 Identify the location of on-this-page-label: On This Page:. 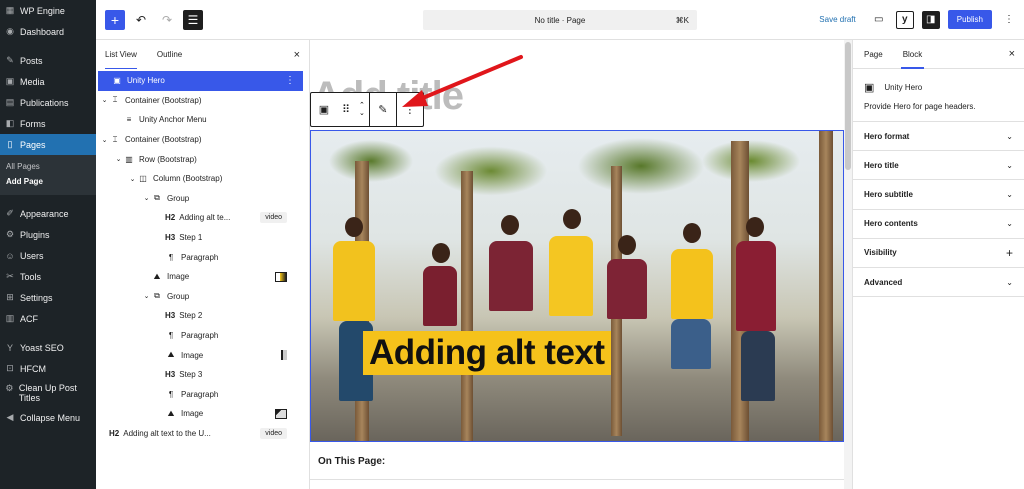
(577, 462).